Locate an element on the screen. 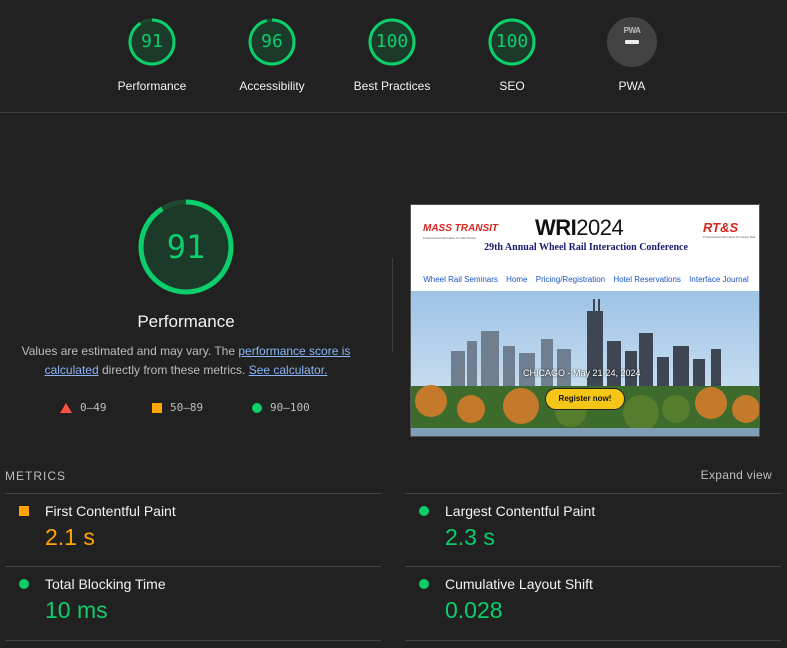 This screenshot has width=787, height=648. gauge-label: Accessibility is located at coordinates (272, 86).